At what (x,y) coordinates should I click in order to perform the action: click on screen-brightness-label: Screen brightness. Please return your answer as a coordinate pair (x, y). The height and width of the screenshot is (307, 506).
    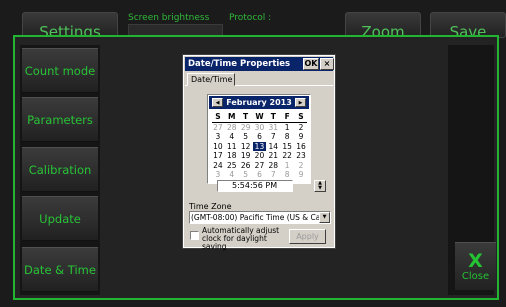
    Looking at the image, I should click on (169, 18).